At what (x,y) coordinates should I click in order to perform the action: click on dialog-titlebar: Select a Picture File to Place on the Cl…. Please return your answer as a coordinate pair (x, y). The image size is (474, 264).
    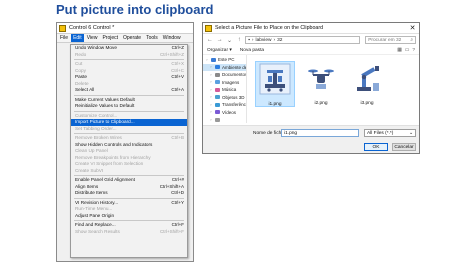
    Looking at the image, I should click on (311, 28).